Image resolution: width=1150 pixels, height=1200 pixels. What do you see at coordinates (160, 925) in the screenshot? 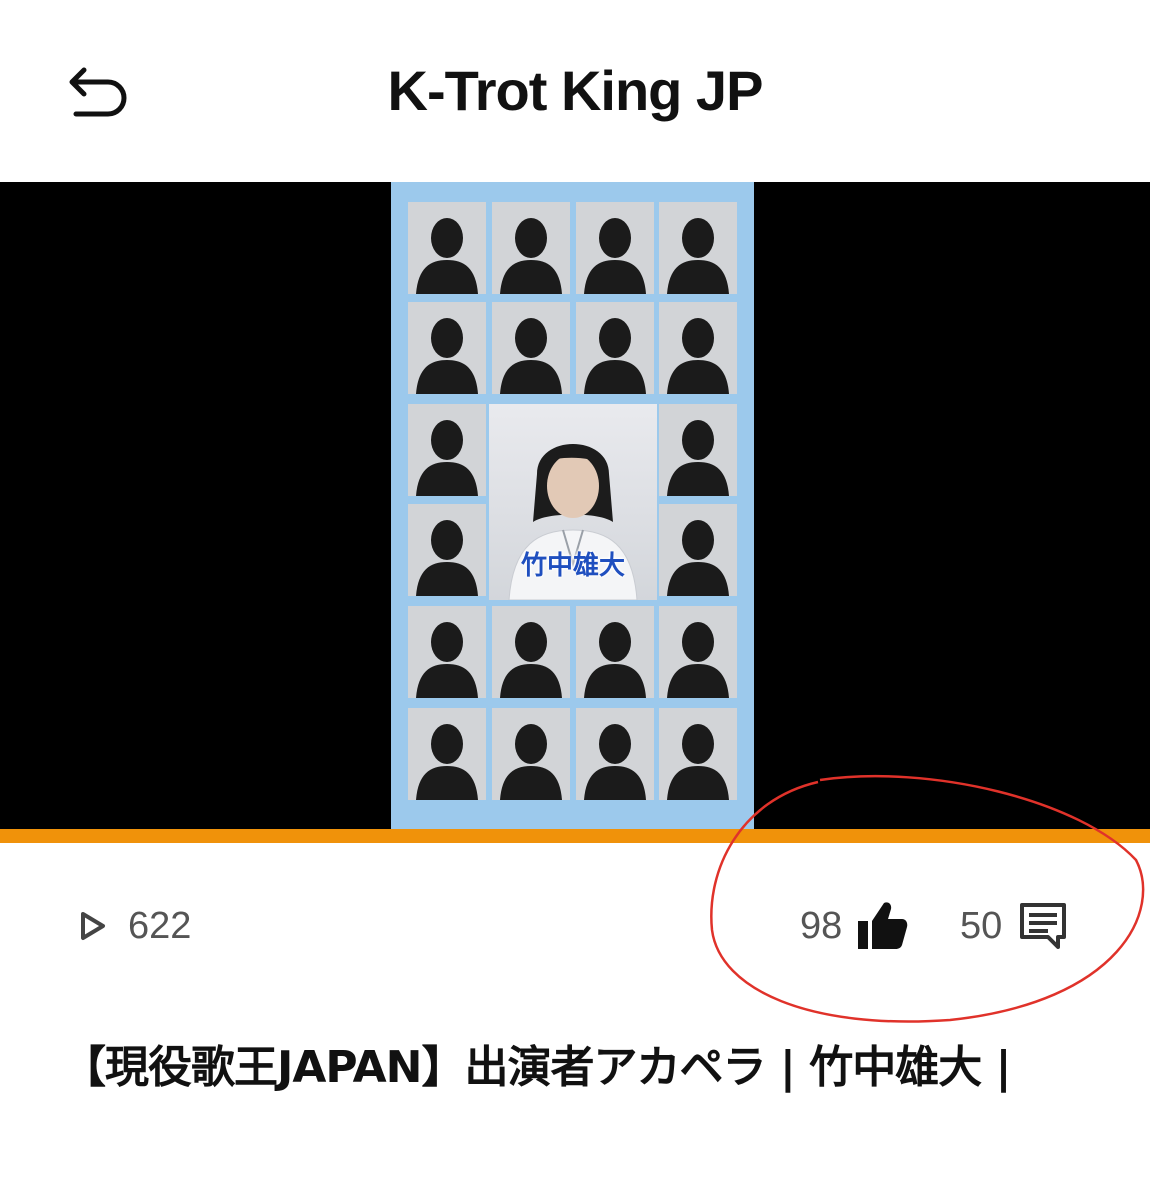
I see `view-count-value: 622` at bounding box center [160, 925].